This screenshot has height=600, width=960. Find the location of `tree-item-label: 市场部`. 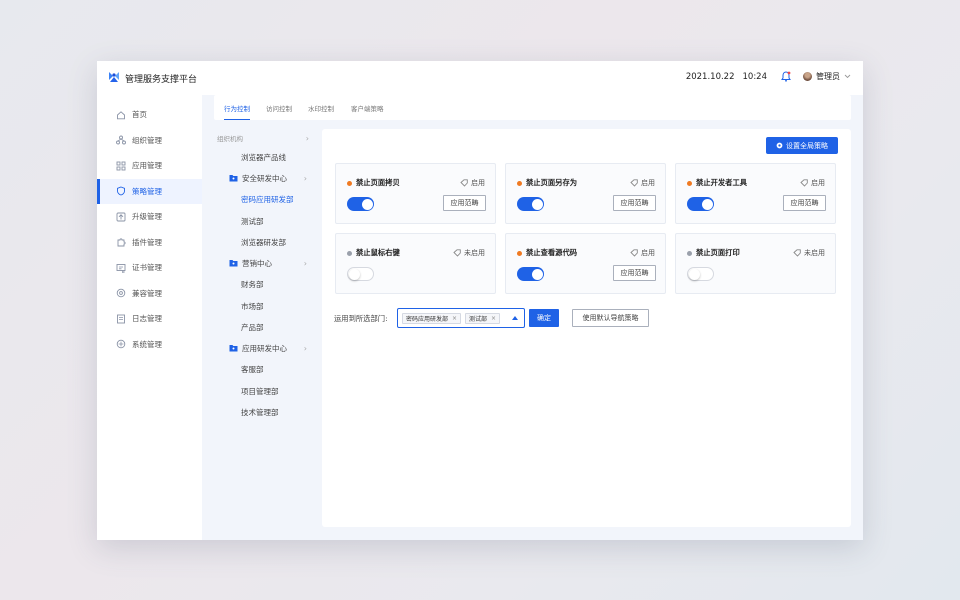

tree-item-label: 市场部 is located at coordinates (252, 306).